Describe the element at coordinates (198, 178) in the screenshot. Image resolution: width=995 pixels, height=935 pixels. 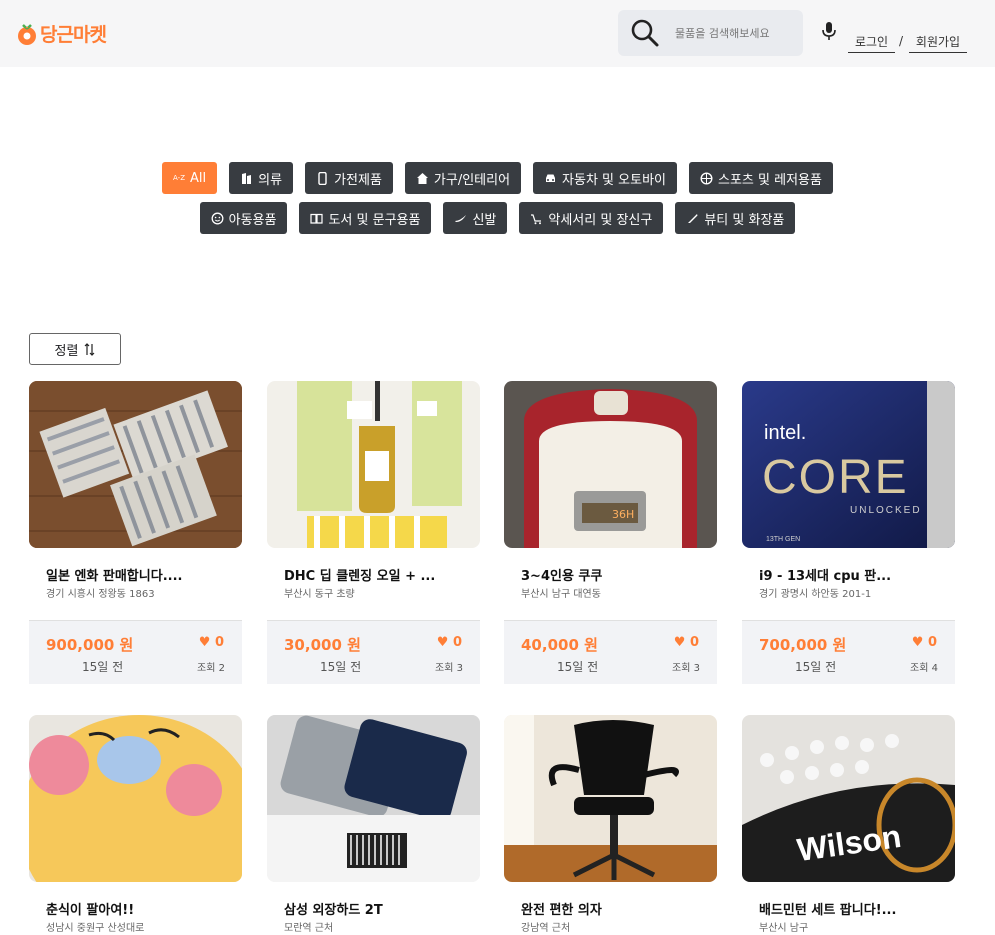
I see `category-label: All` at that location.